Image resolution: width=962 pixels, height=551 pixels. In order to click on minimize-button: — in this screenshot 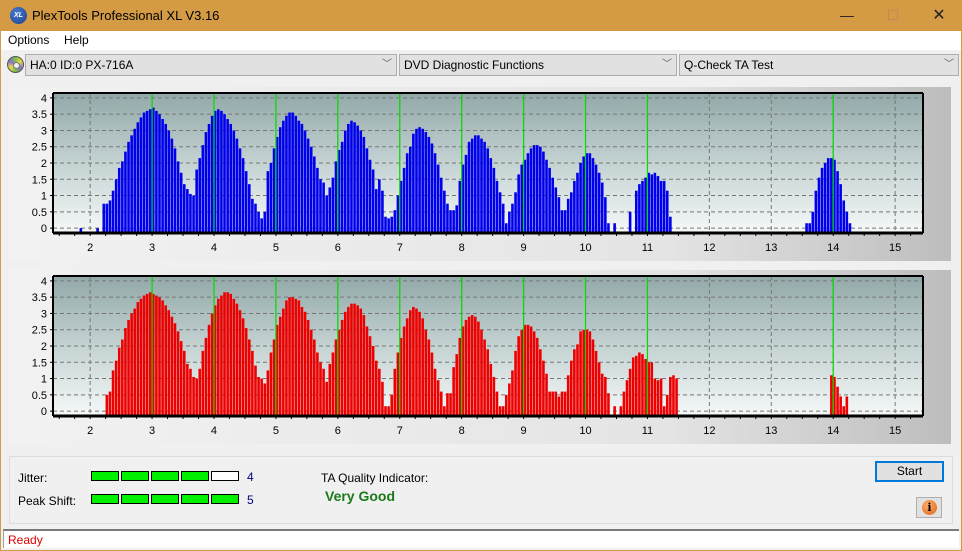, I will do `click(847, 15)`.